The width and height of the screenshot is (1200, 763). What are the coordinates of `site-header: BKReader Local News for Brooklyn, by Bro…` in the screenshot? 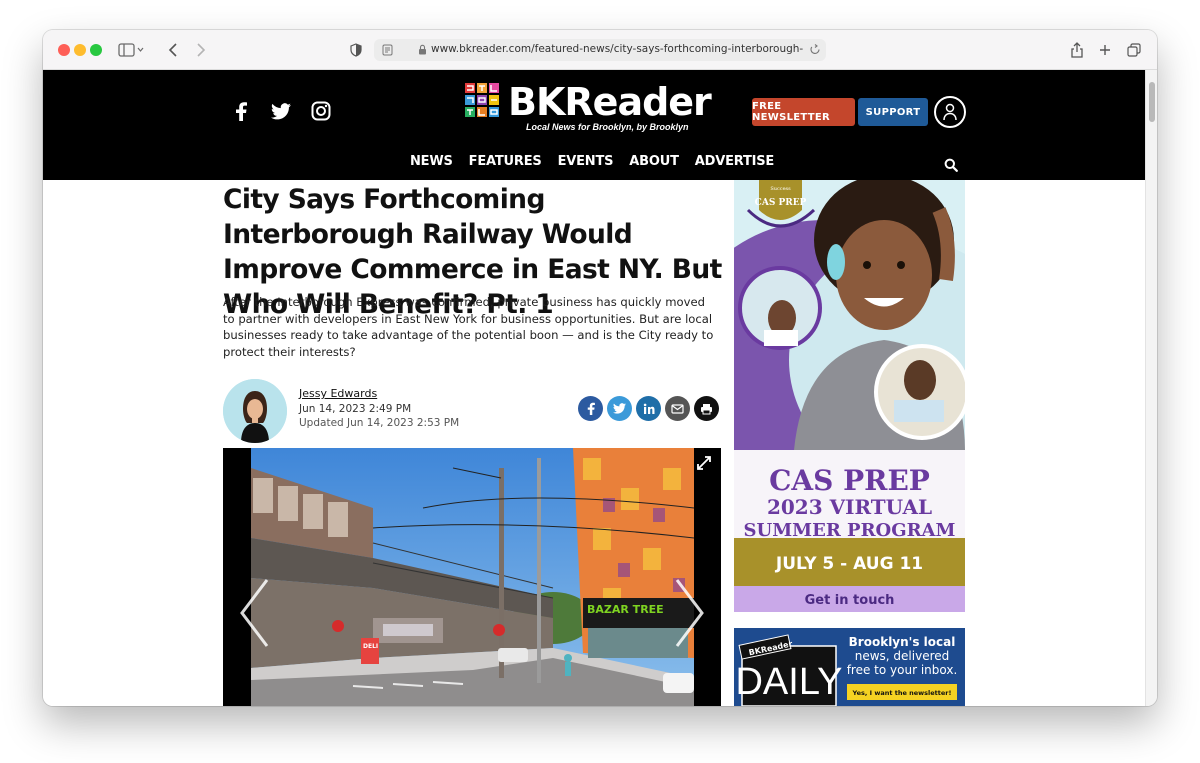 It's located at (594, 125).